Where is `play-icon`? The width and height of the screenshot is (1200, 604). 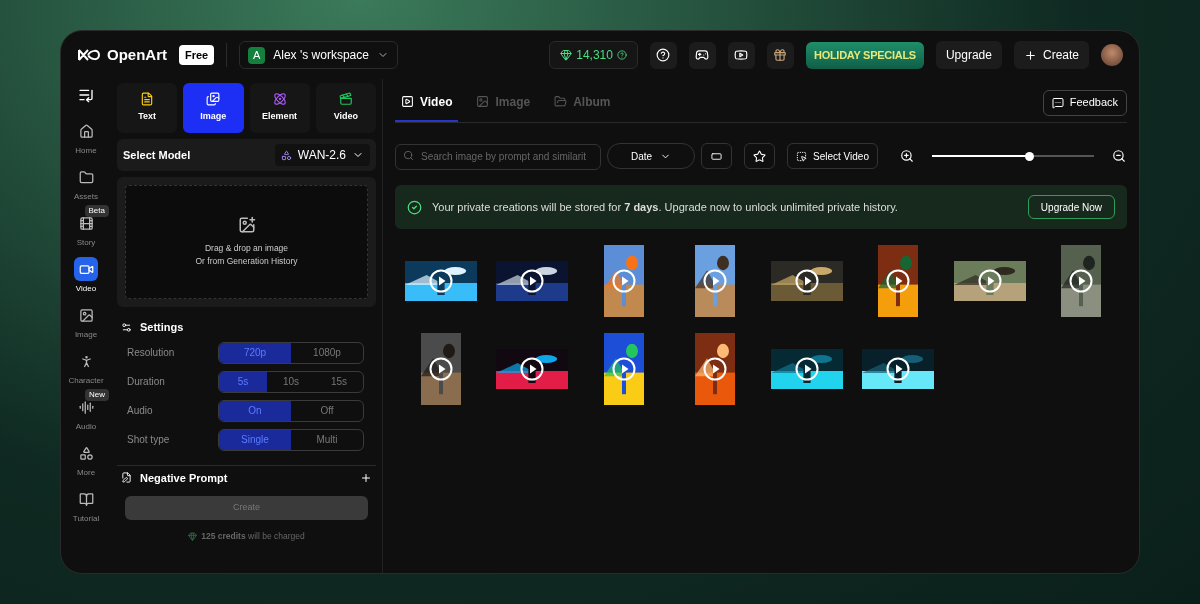
play-icon is located at coordinates (741, 55).